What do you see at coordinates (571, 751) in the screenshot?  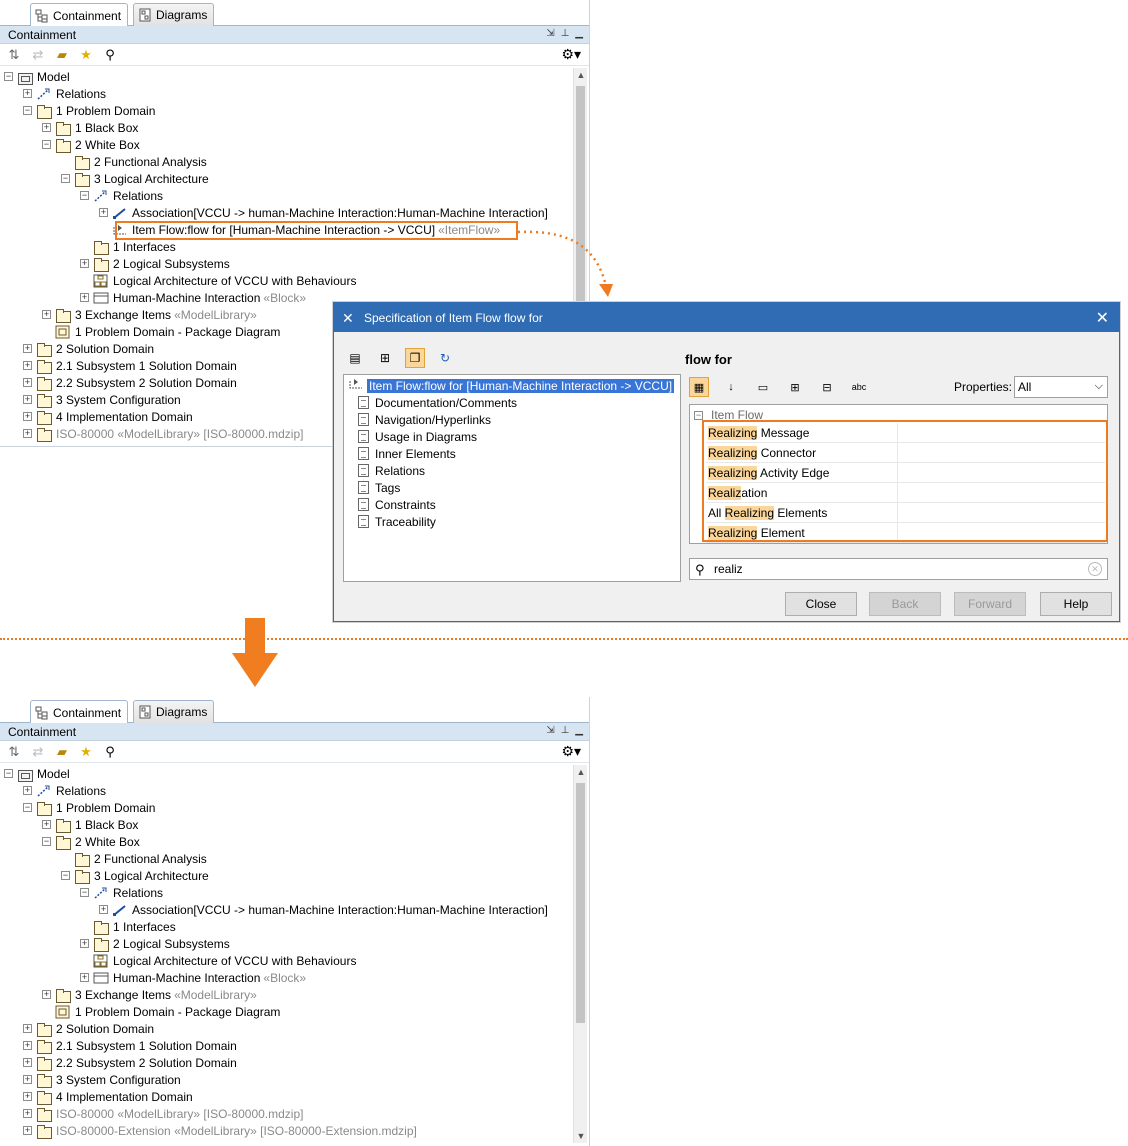 I see `gear-icon: ⚙▾` at bounding box center [571, 751].